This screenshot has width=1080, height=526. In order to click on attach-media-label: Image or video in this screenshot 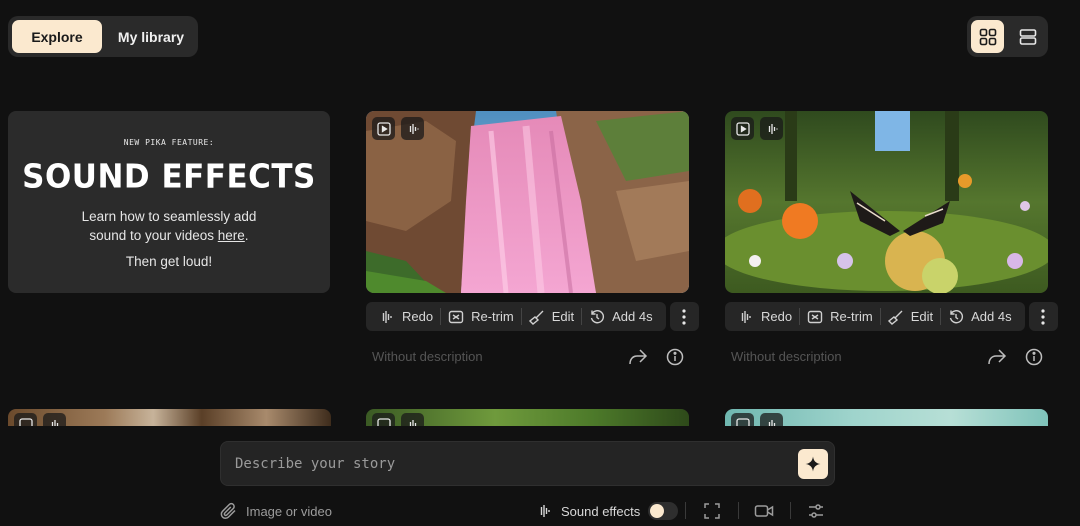, I will do `click(289, 511)`.